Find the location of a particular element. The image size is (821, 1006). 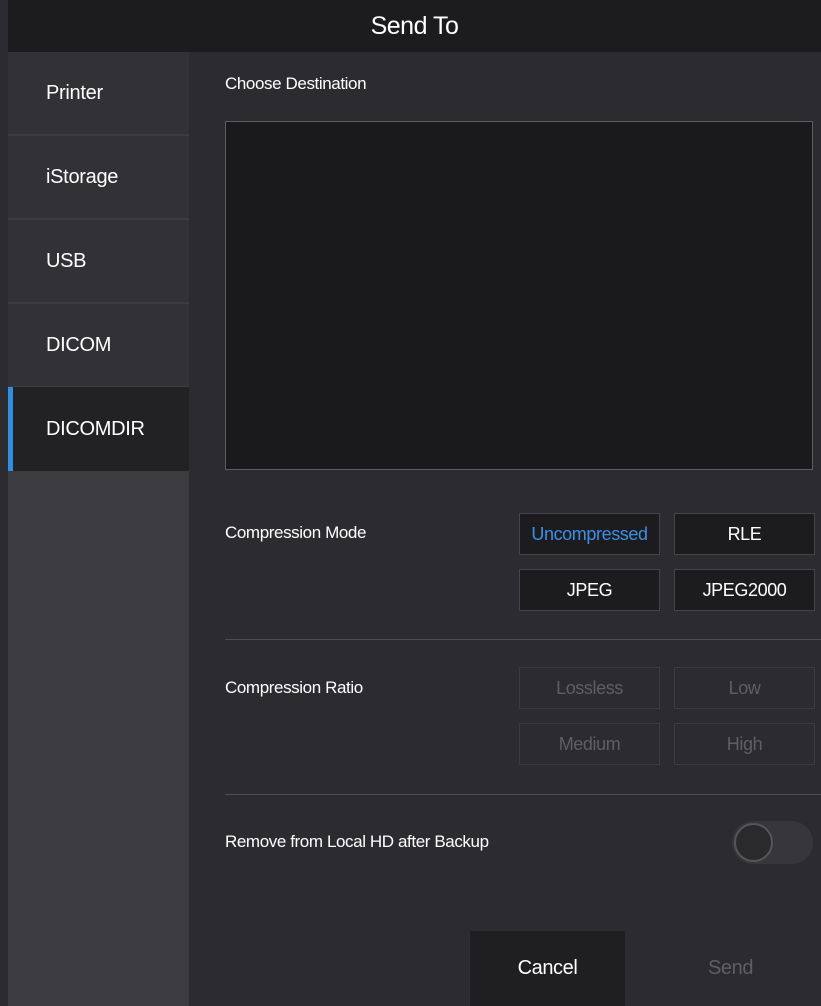

dialog-title-bar: Send To is located at coordinates (414, 26).